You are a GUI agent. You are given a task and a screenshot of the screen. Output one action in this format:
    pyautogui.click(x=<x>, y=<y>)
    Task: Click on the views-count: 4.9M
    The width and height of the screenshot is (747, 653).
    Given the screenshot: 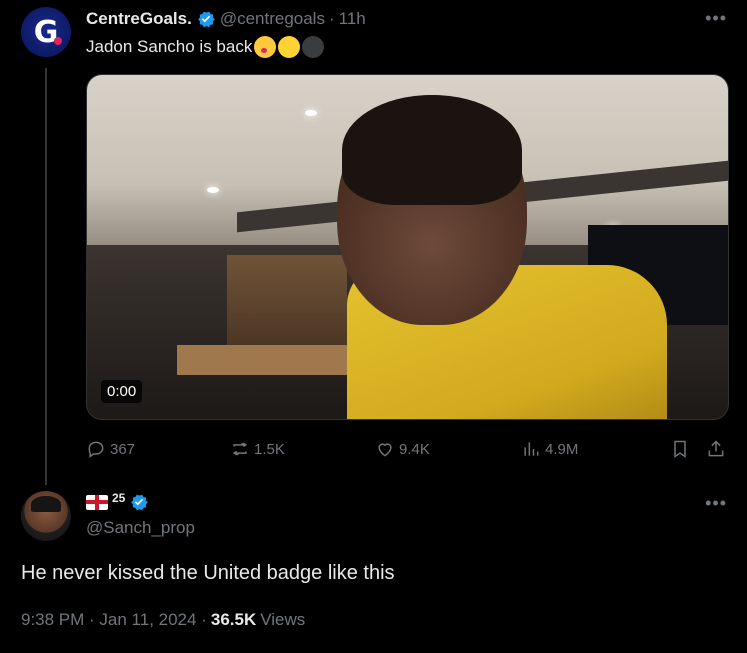 What is the action you would take?
    pyautogui.click(x=562, y=449)
    